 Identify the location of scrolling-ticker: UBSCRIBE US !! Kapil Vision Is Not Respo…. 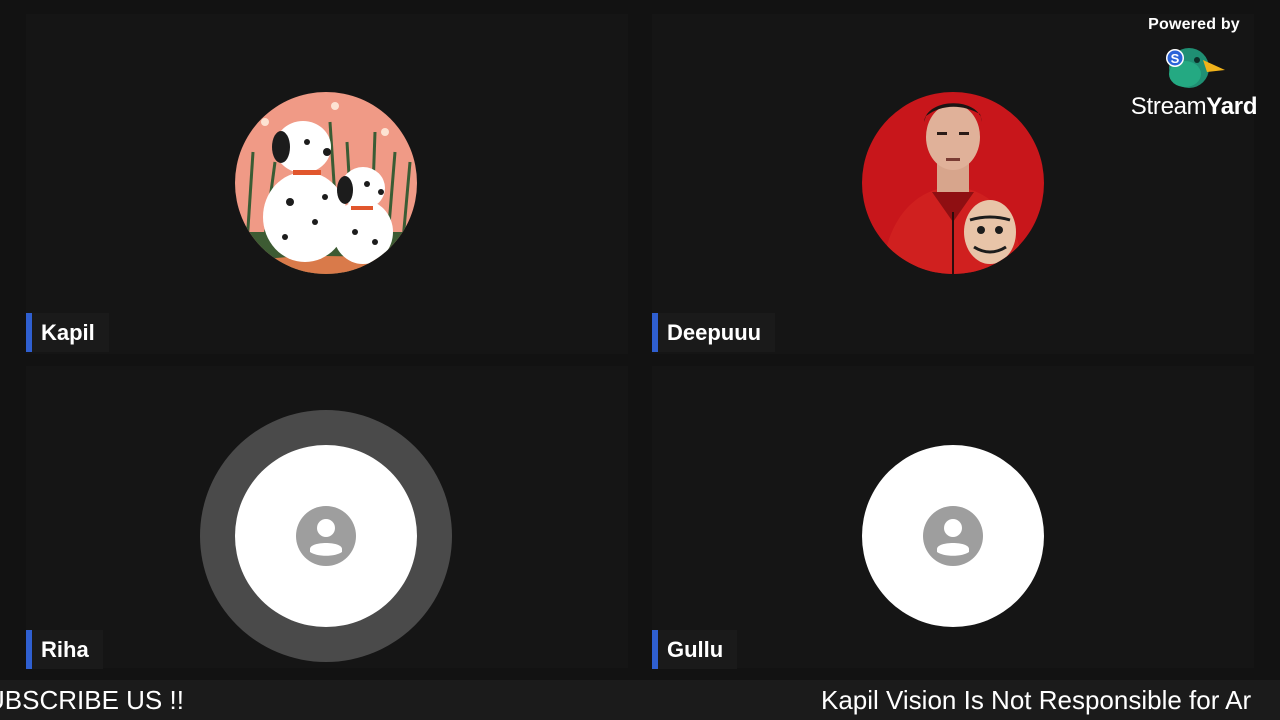
(640, 700).